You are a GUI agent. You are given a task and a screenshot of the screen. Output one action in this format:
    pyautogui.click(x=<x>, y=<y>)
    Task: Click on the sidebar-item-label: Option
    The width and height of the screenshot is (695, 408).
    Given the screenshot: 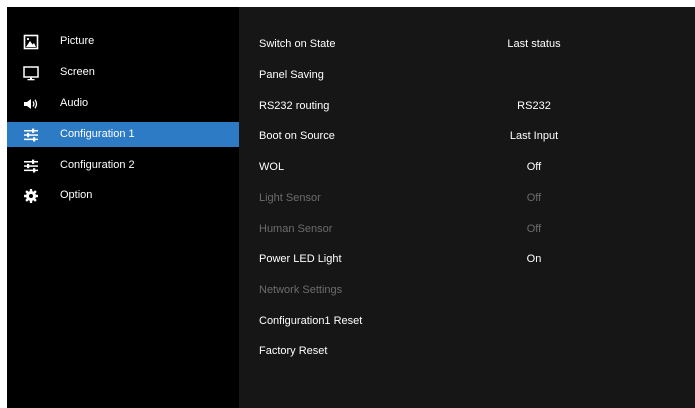 What is the action you would take?
    pyautogui.click(x=76, y=195)
    